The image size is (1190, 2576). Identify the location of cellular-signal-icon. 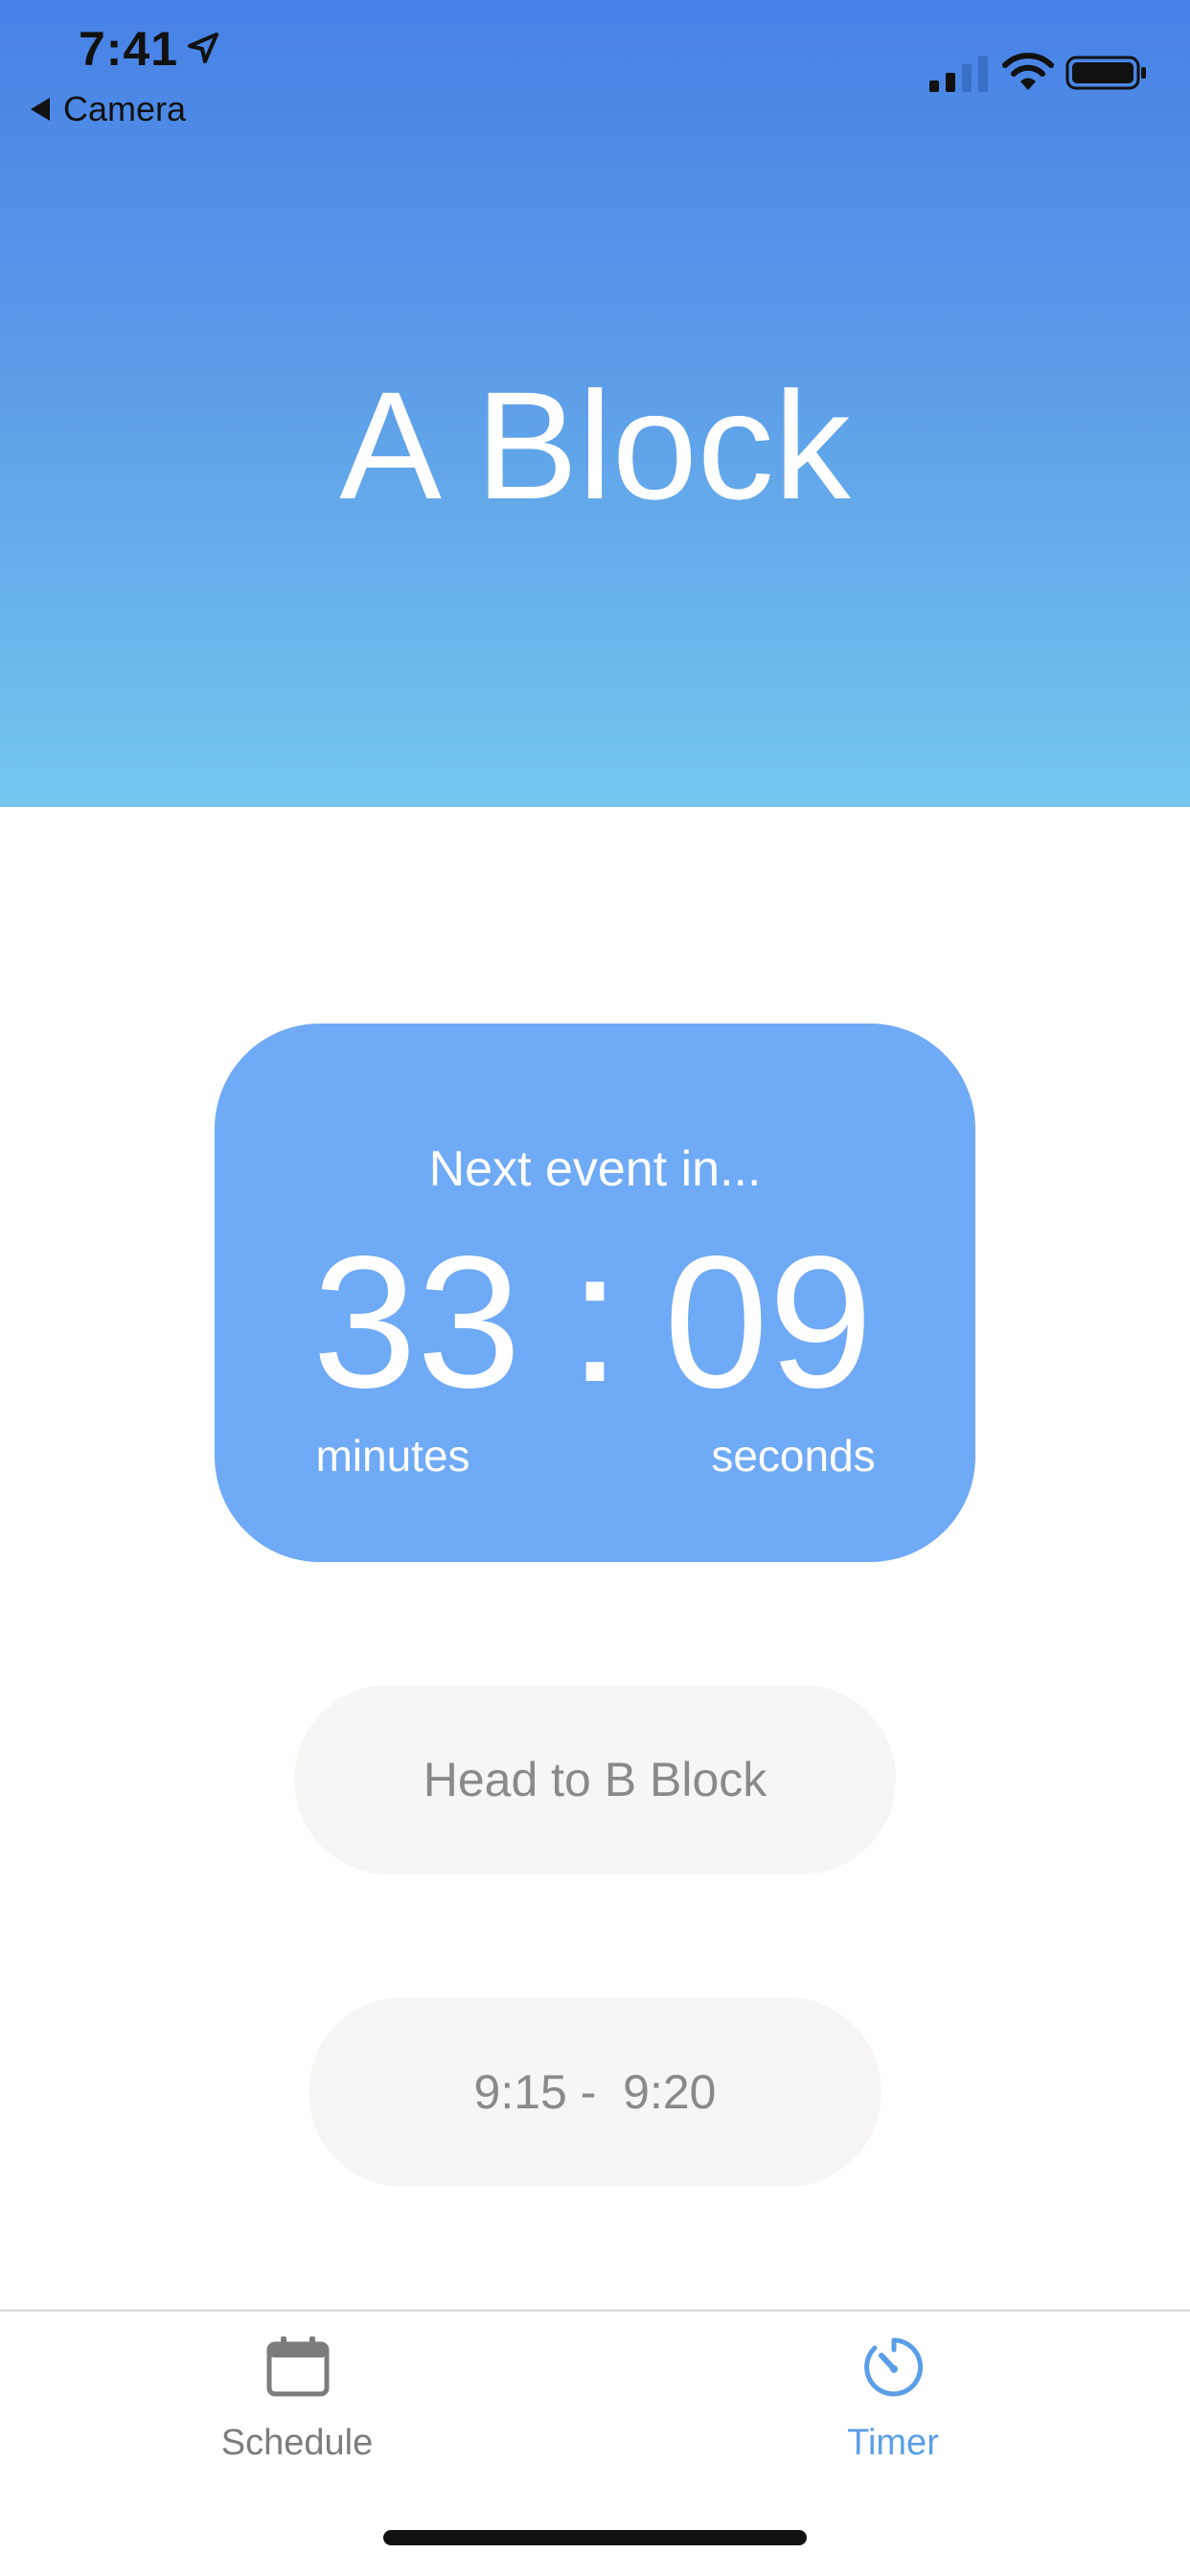
(959, 74).